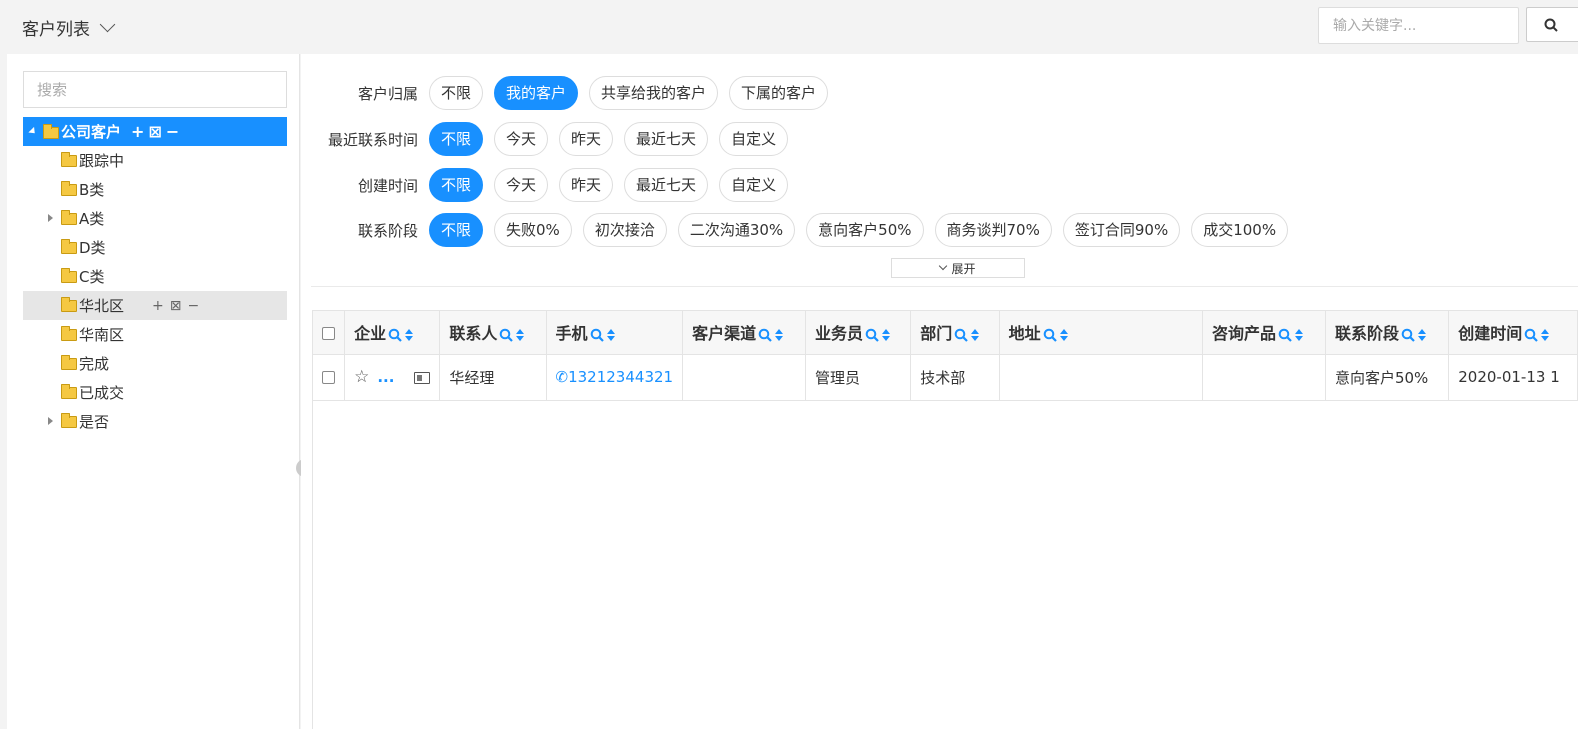  What do you see at coordinates (945, 333) in the screenshot?
I see `table-header-row: 企业 联系人 手机 客户渠道 业务员 部门 地址 咨询产品 联系阶段 创建时间` at bounding box center [945, 333].